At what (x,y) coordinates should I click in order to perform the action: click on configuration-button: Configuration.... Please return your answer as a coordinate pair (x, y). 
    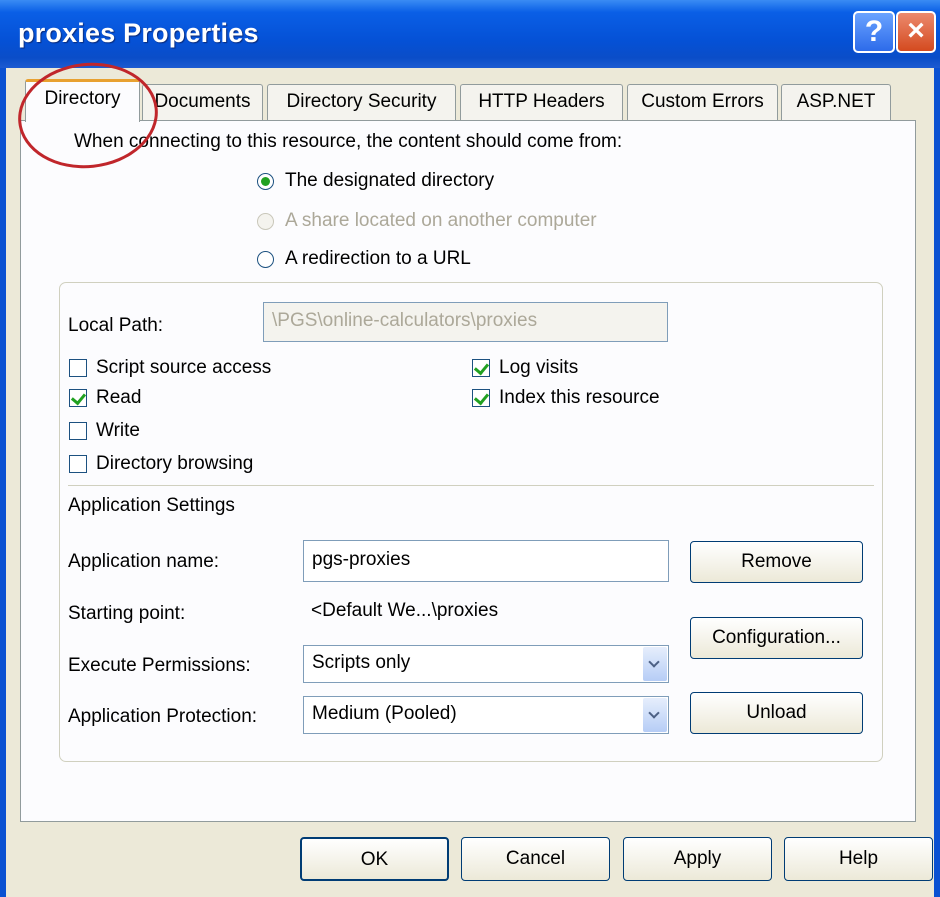
    Looking at the image, I should click on (776, 638).